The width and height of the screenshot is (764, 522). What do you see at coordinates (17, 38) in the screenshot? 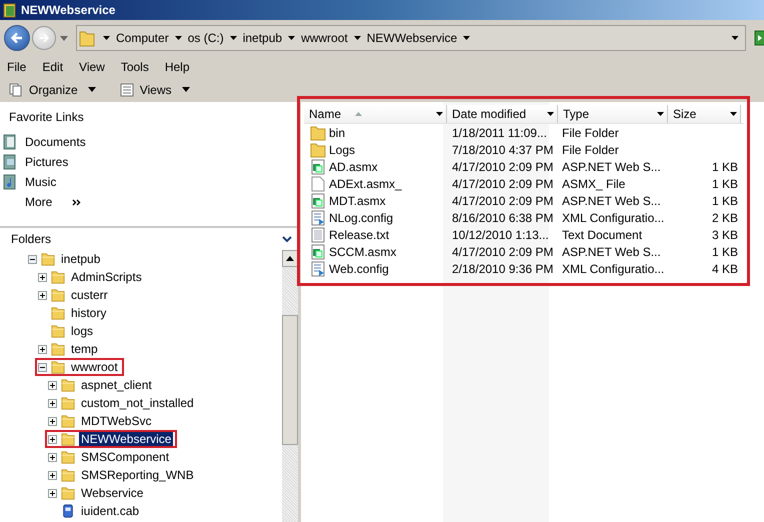
I see `back-button` at bounding box center [17, 38].